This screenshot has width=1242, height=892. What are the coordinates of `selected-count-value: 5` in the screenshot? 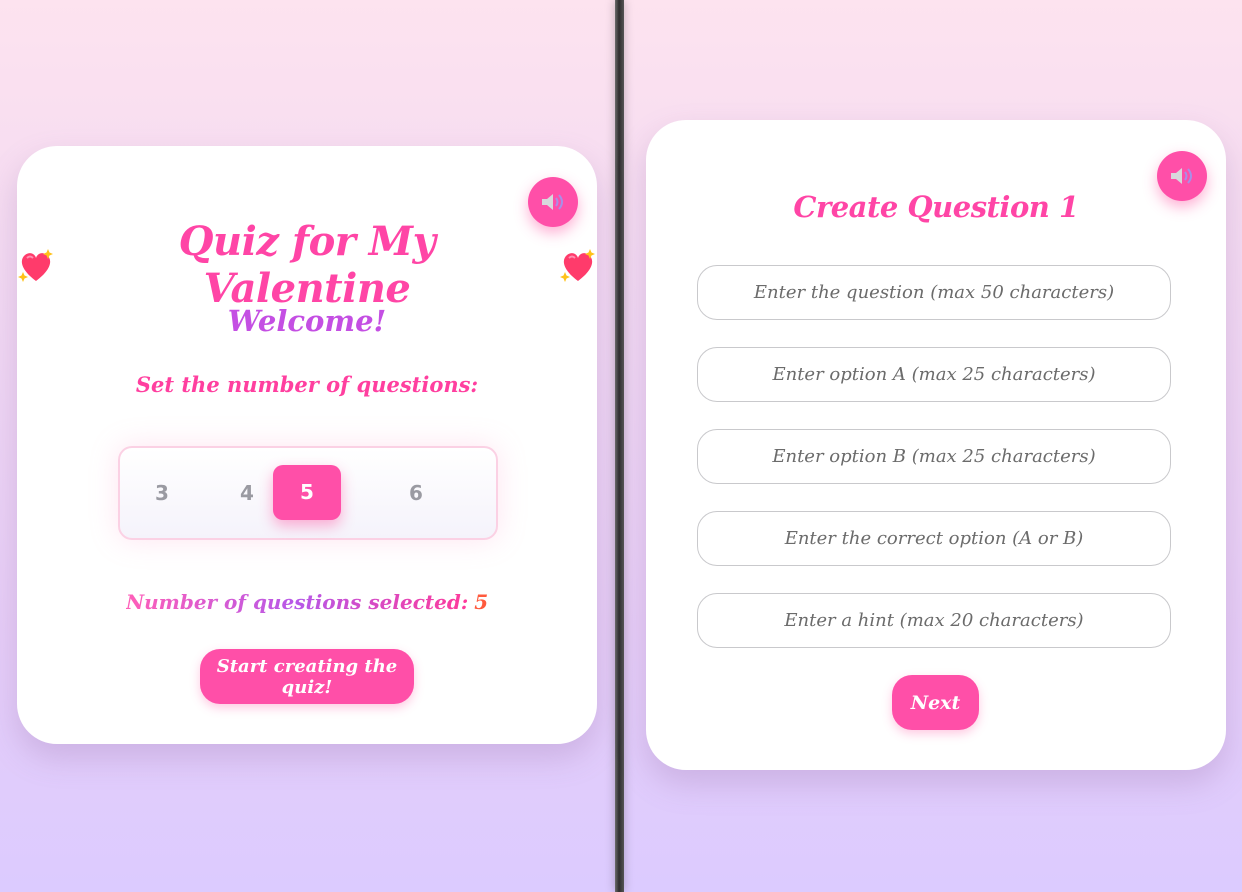 It's located at (481, 602).